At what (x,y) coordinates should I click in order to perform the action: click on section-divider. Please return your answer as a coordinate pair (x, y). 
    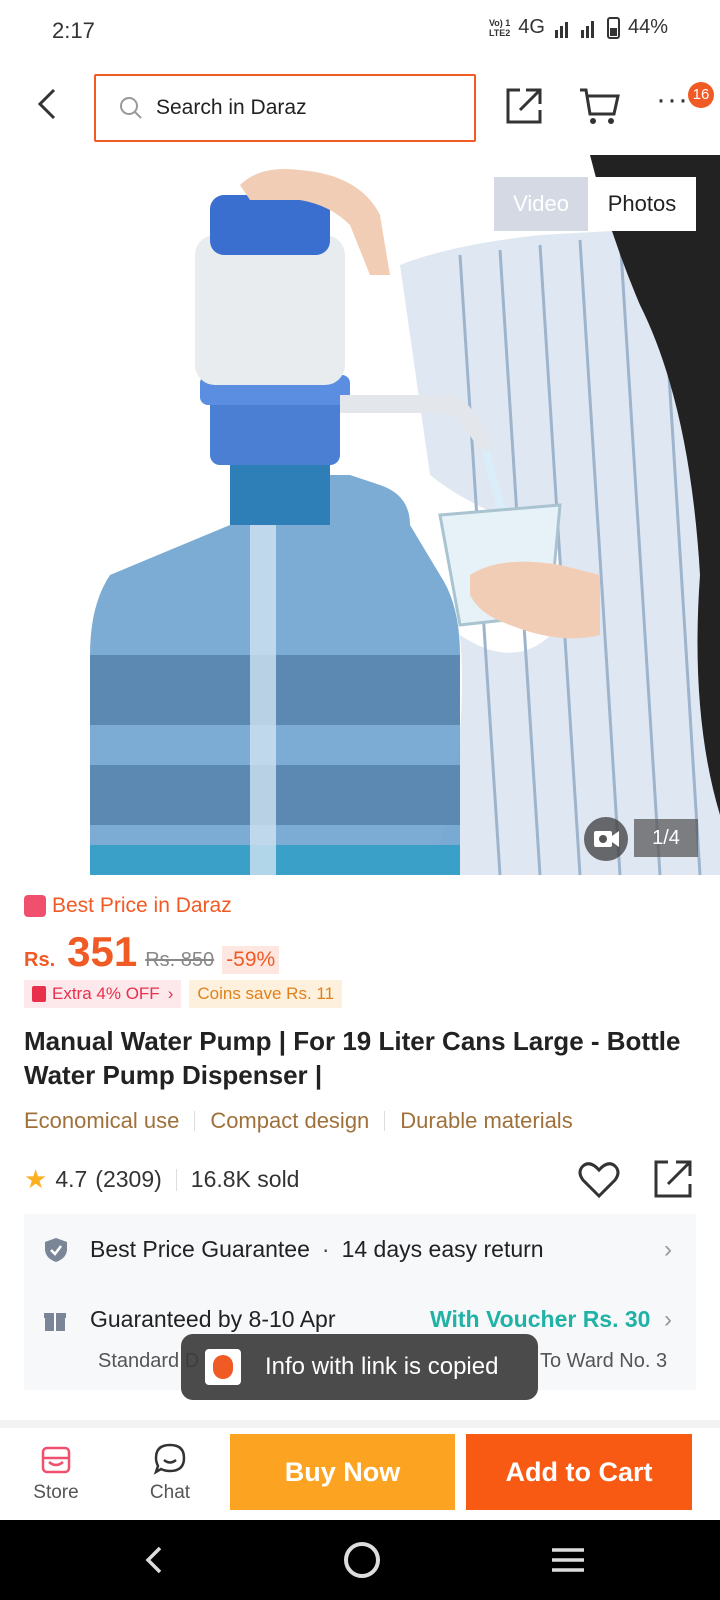
    Looking at the image, I should click on (360, 1424).